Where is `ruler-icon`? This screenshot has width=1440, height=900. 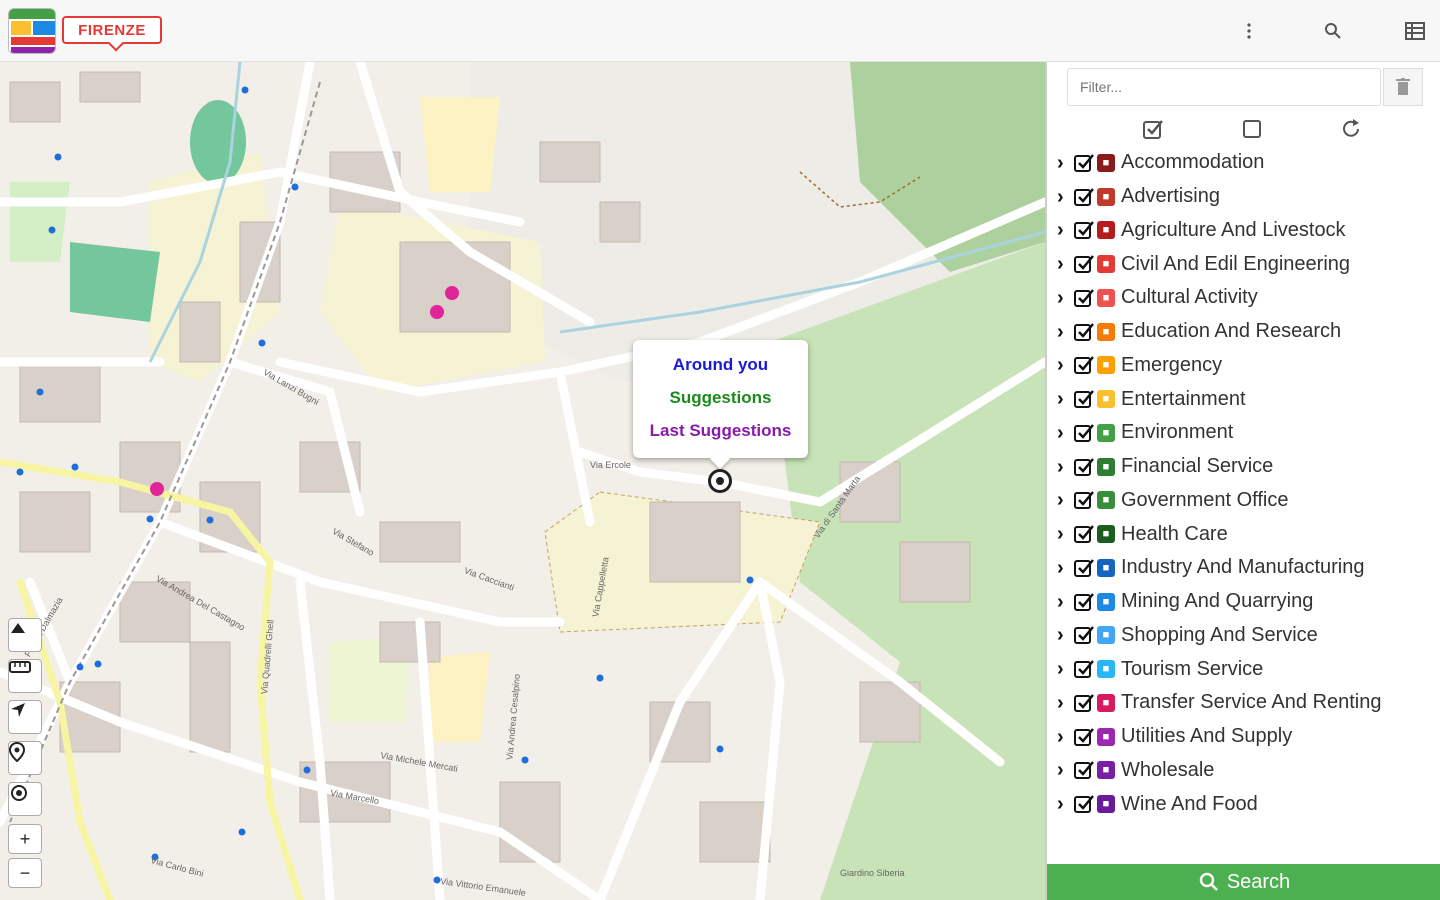 ruler-icon is located at coordinates (25, 676).